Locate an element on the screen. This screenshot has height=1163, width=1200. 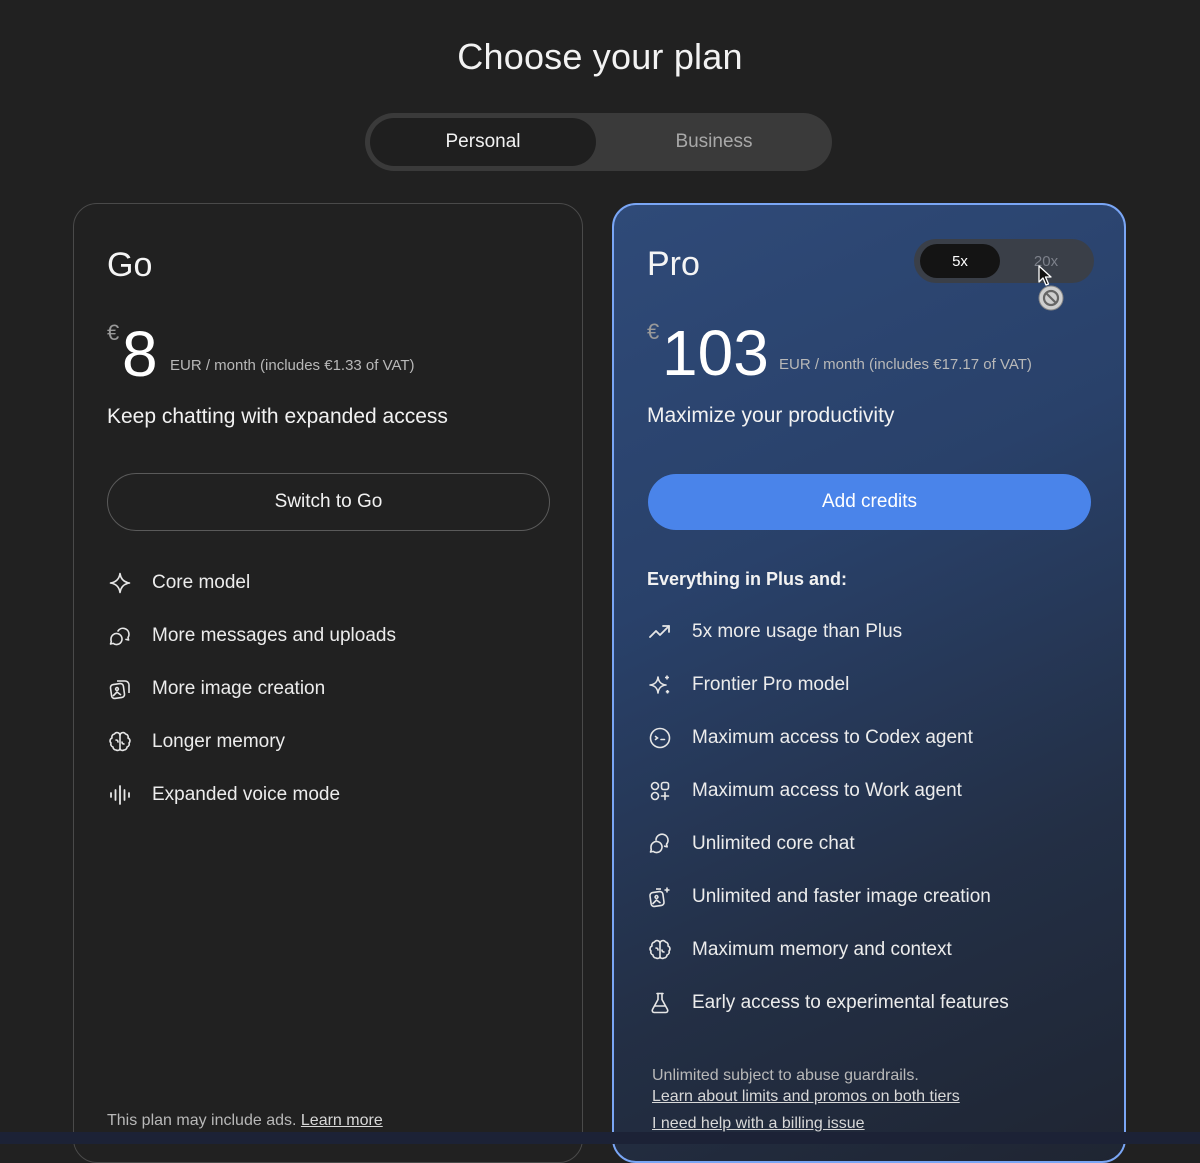
feature-item: More messages and uploads is located at coordinates (251, 636).